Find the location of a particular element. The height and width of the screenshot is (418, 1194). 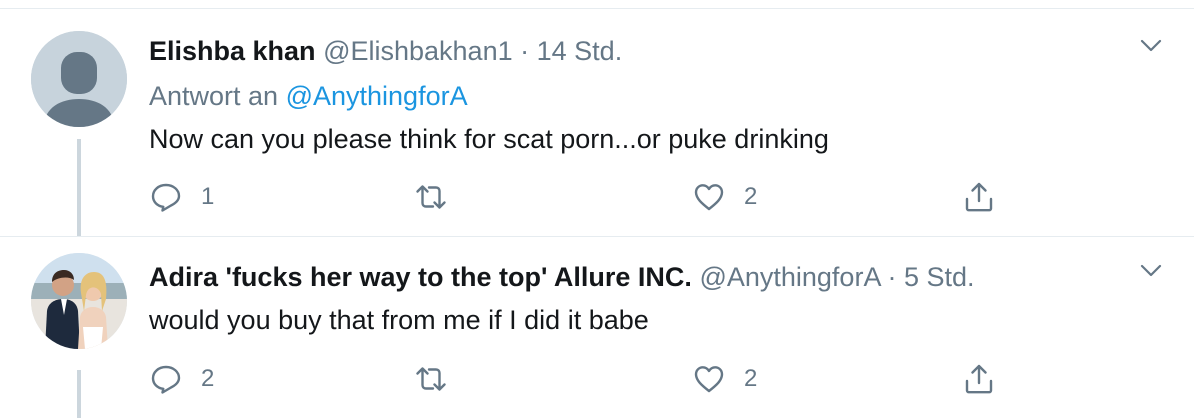

timestamp: 14 Std. is located at coordinates (580, 51).